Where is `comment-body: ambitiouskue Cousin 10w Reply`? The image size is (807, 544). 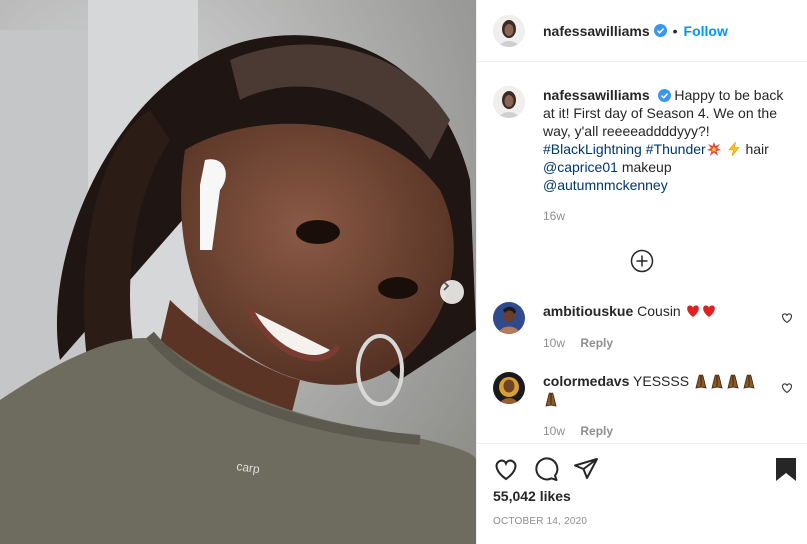
comment-body: ambitiouskue Cousin 10w Reply is located at coordinates (655, 327).